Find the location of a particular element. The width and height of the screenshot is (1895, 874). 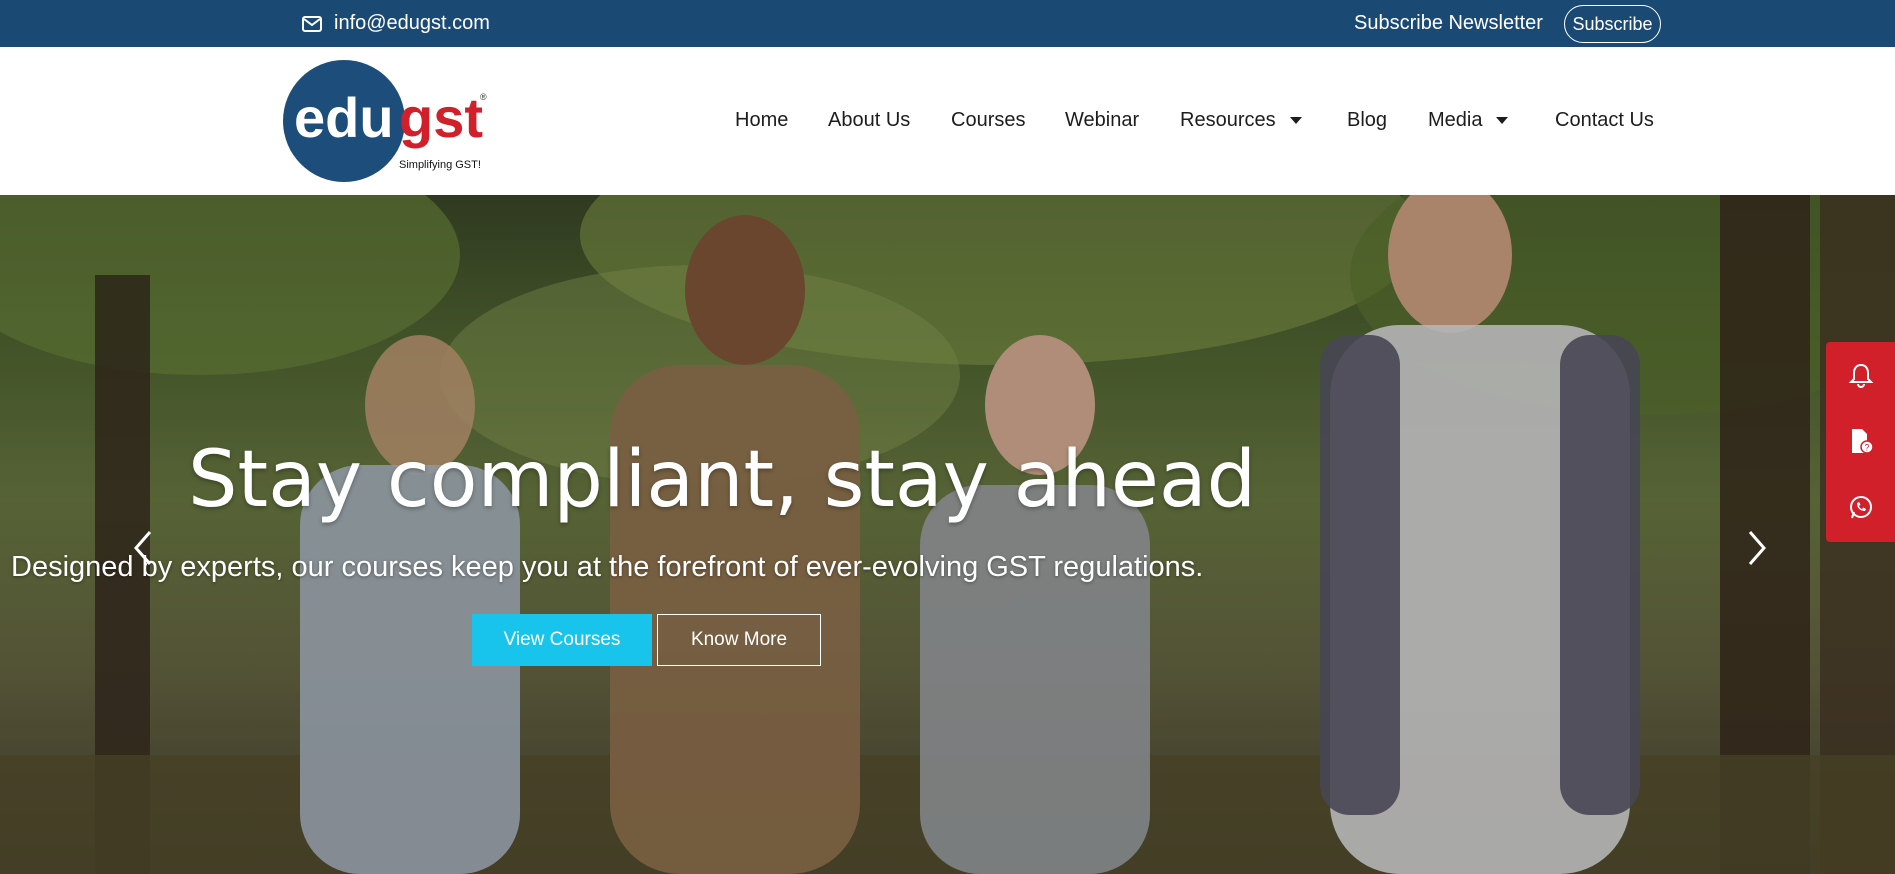

email-text: info@edugst.com is located at coordinates (412, 23).